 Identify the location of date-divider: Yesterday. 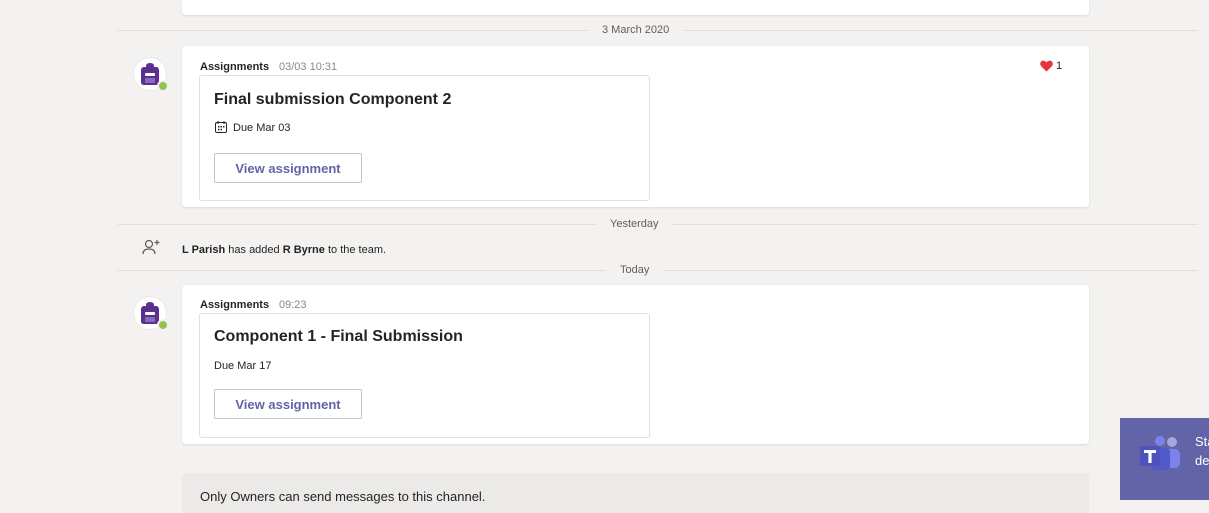
(658, 224).